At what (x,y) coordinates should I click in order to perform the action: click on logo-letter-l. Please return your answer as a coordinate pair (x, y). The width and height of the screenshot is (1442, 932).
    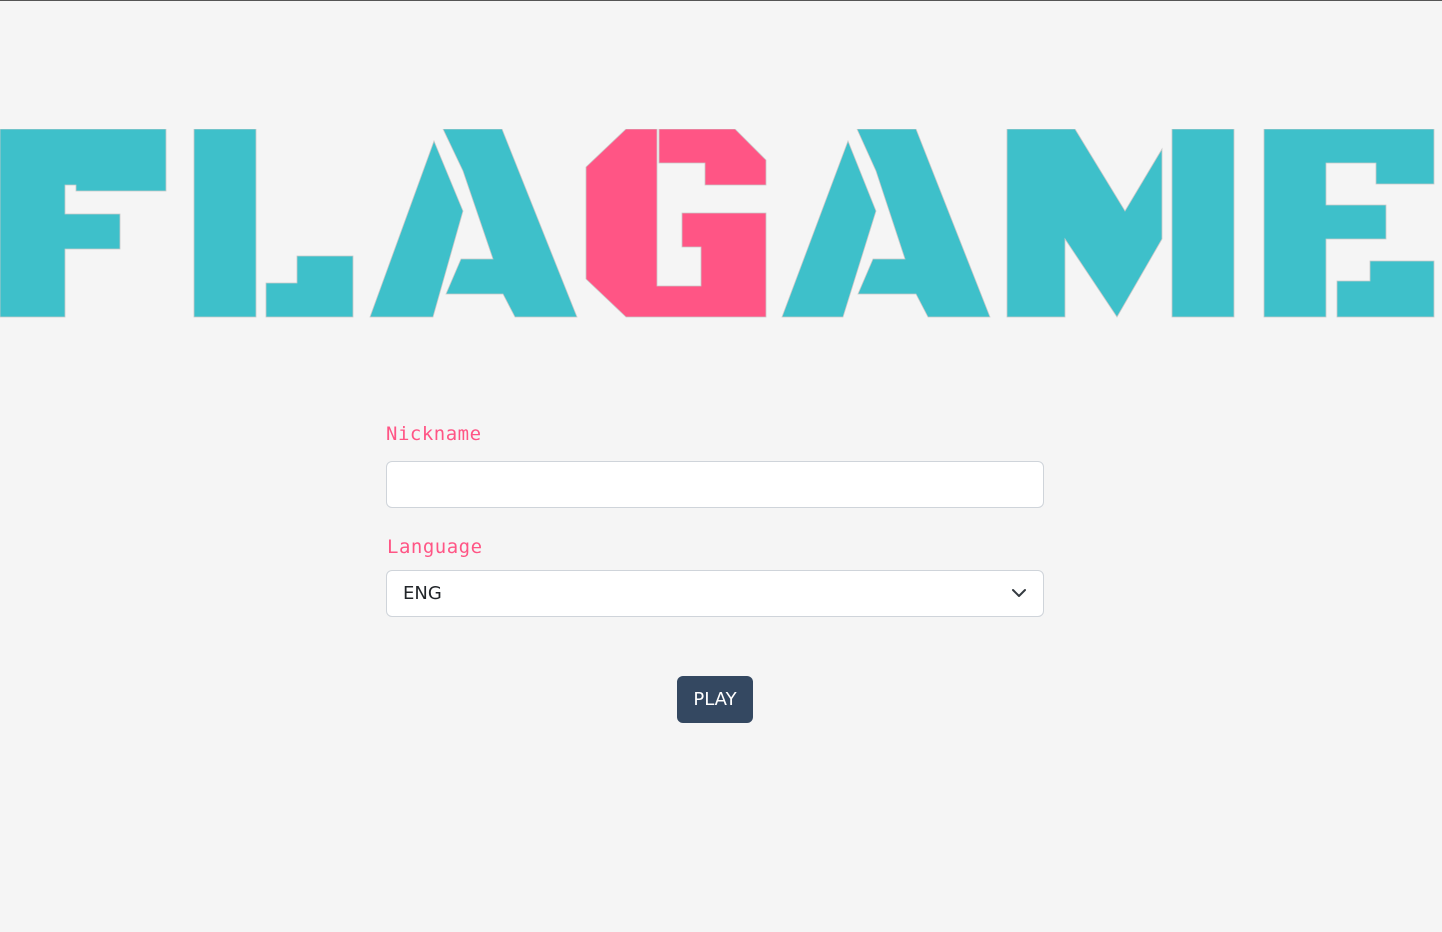
    Looking at the image, I should click on (273, 223).